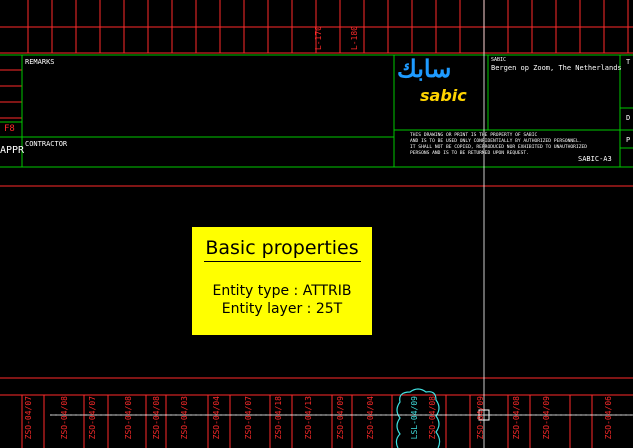  I want to click on entity-layer-row: Entity layer : 25T, so click(282, 309).